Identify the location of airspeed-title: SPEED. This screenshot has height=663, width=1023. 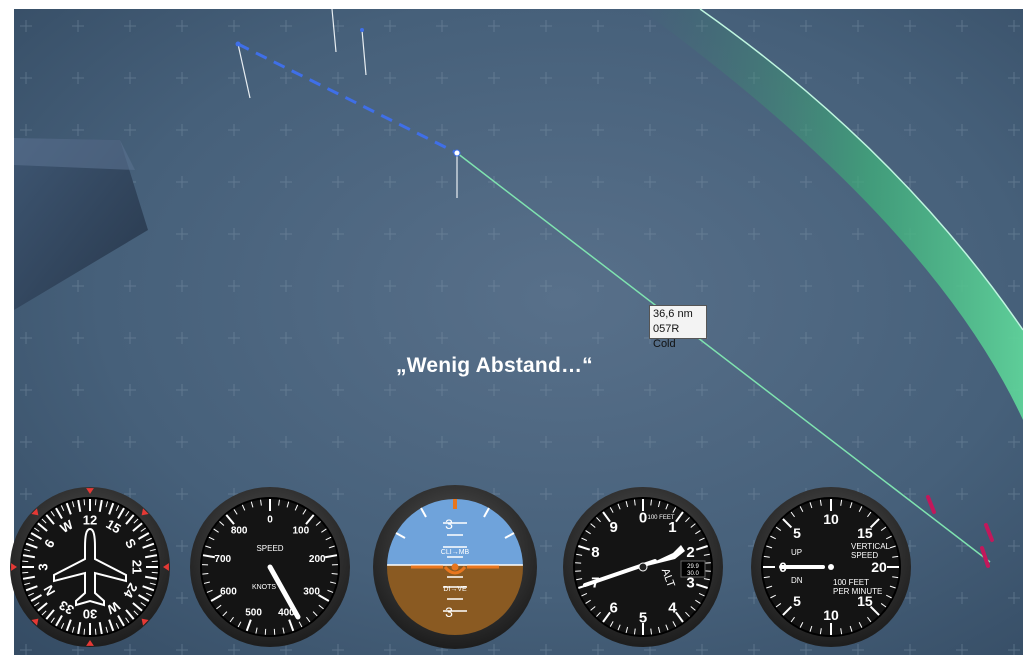
(269, 548).